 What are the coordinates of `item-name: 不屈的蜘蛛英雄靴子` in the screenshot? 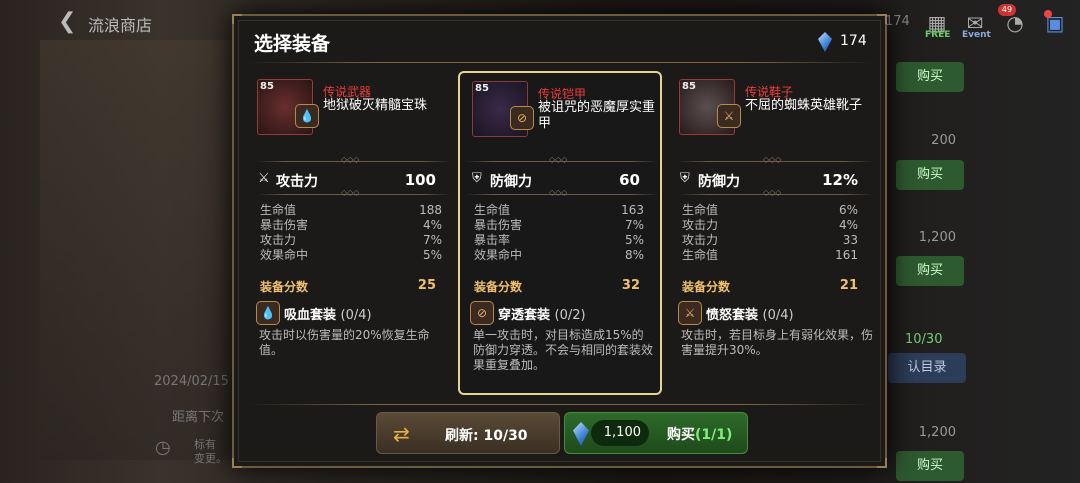 It's located at (804, 105).